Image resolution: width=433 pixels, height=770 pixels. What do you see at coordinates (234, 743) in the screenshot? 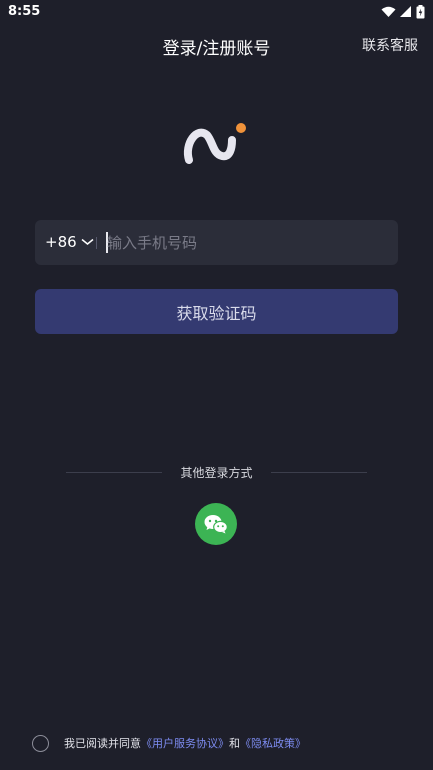
I see `agreement-and: 和` at bounding box center [234, 743].